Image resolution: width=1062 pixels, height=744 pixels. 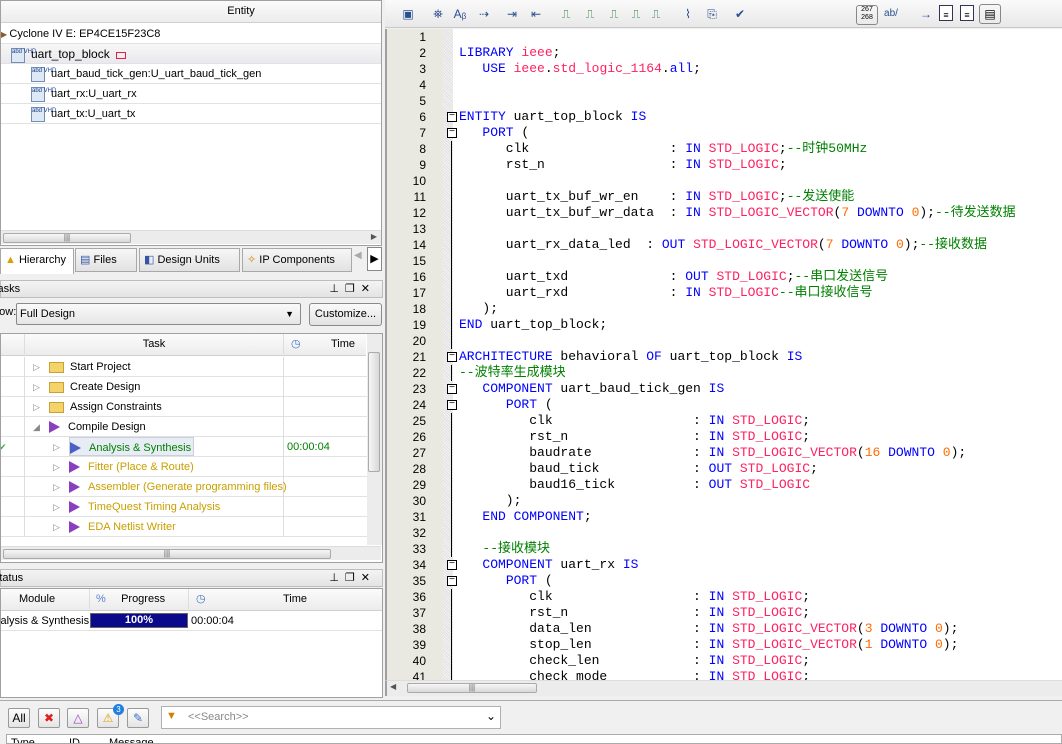 What do you see at coordinates (358, 255) in the screenshot?
I see `tabs-scroll-left-icon: ◀` at bounding box center [358, 255].